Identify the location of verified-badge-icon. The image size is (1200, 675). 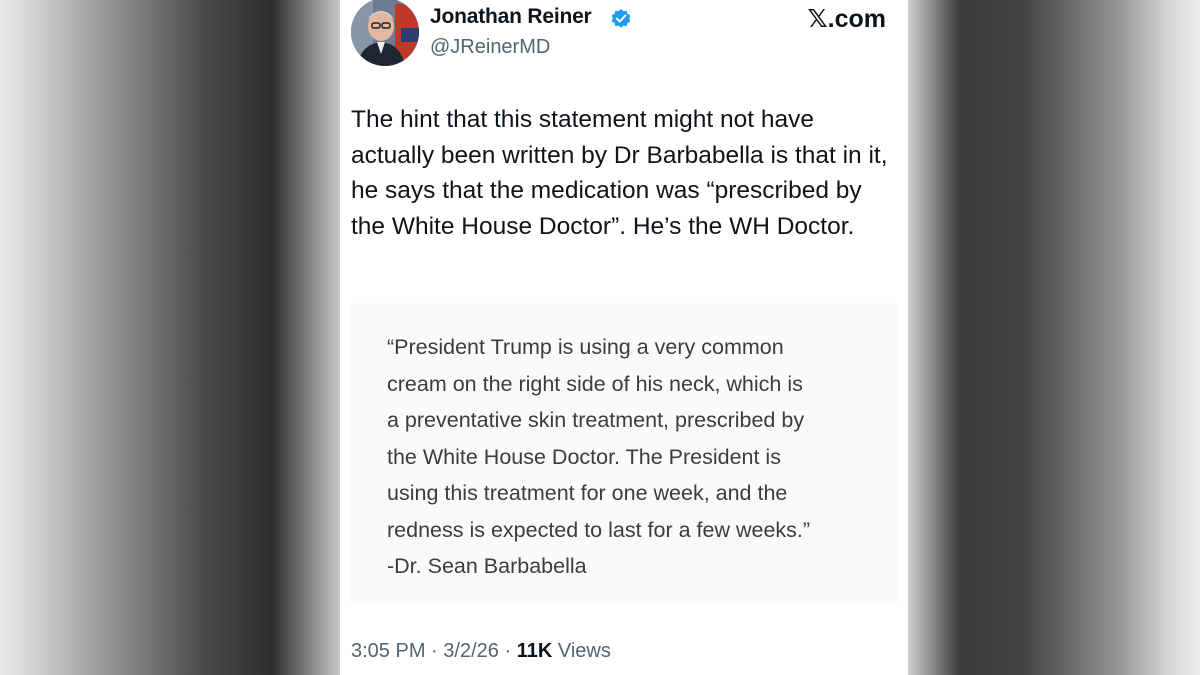
(621, 18).